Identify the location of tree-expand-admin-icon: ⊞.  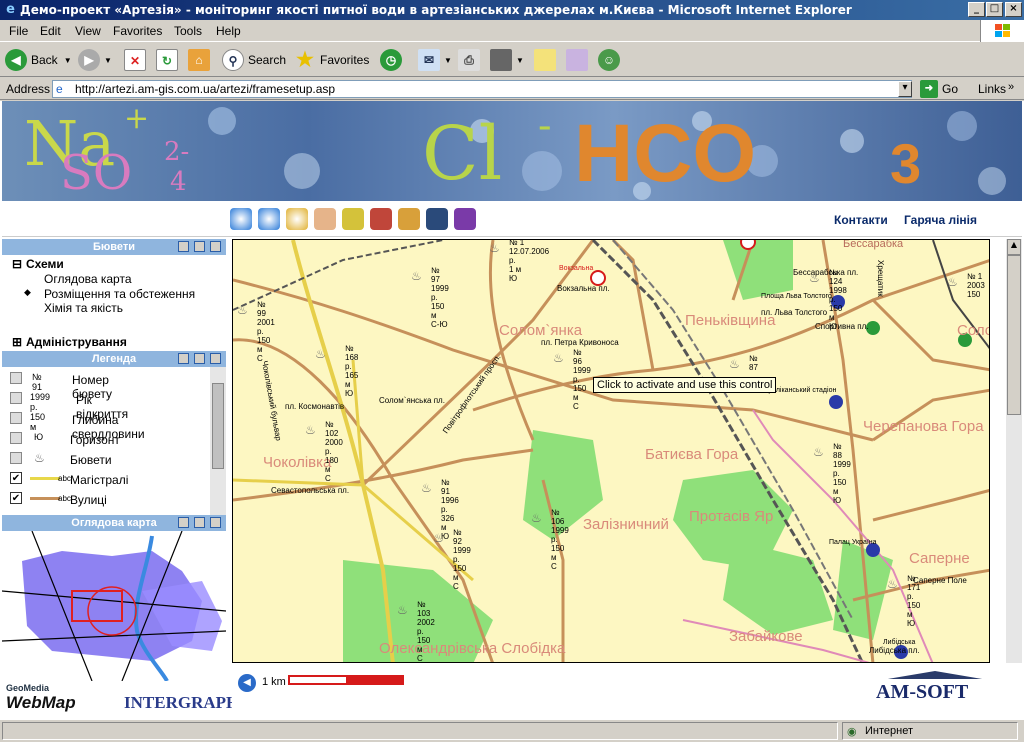
(17, 342).